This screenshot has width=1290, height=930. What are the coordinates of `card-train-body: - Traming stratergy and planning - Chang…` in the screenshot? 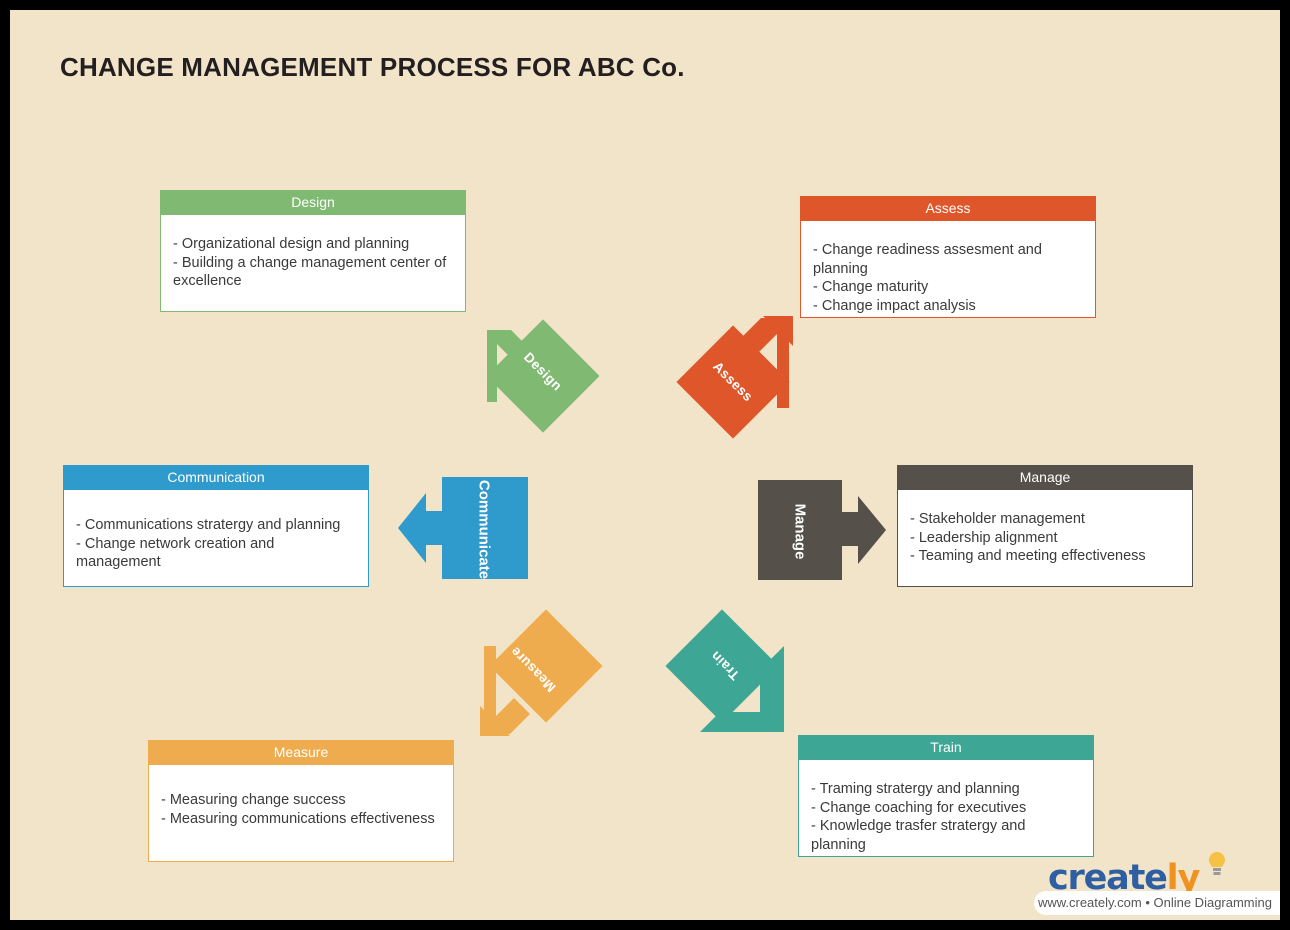 It's located at (946, 808).